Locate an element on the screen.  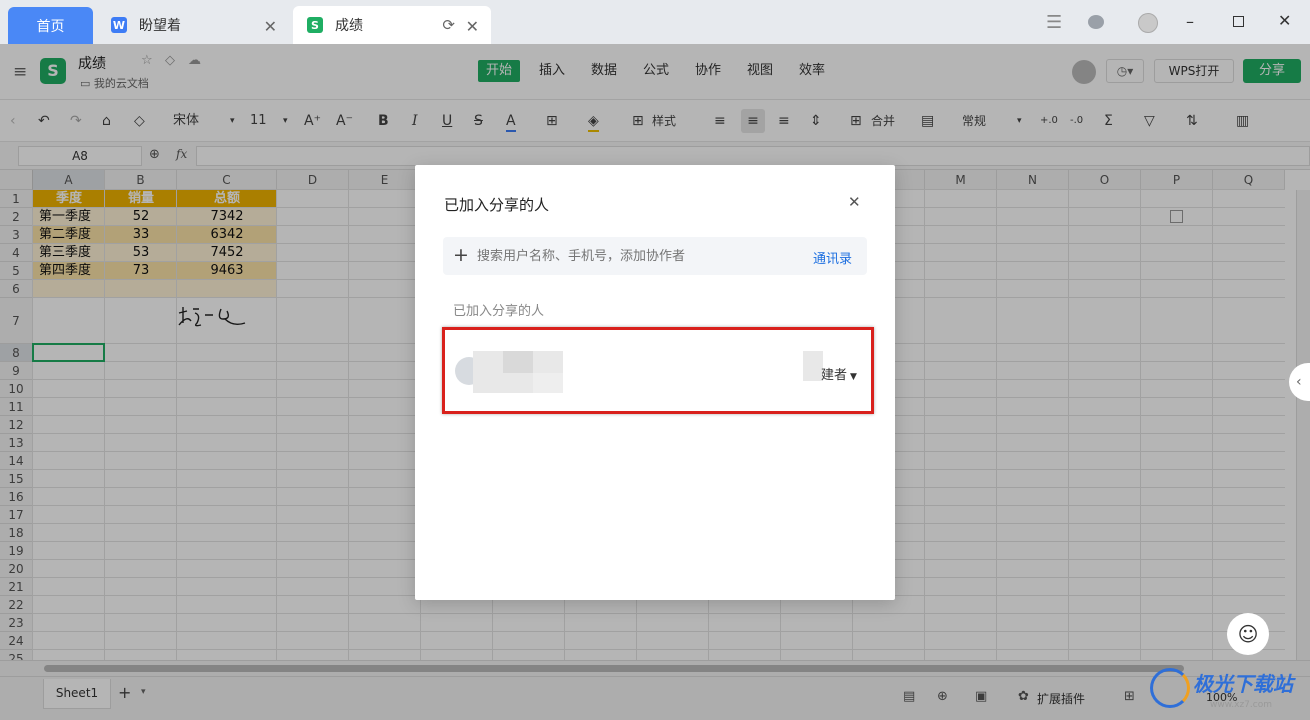
maximize-icon is located at coordinates (1238, 21).